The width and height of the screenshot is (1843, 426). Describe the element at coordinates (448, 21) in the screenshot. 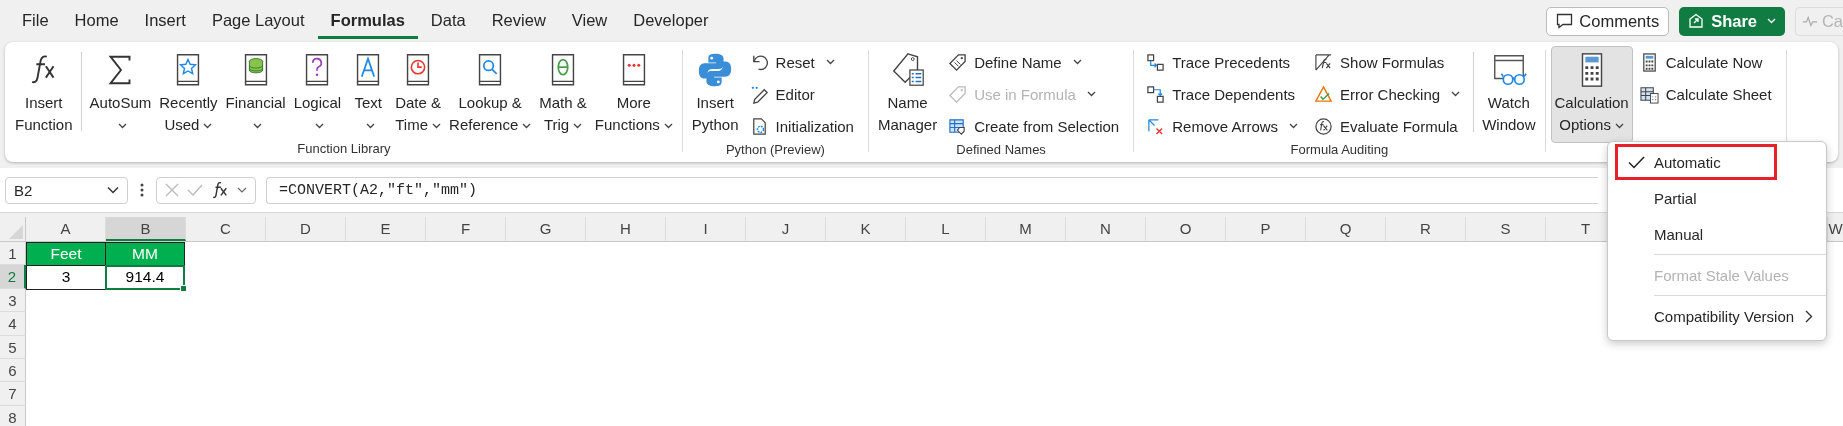

I see `ribbon-tab: Data` at that location.